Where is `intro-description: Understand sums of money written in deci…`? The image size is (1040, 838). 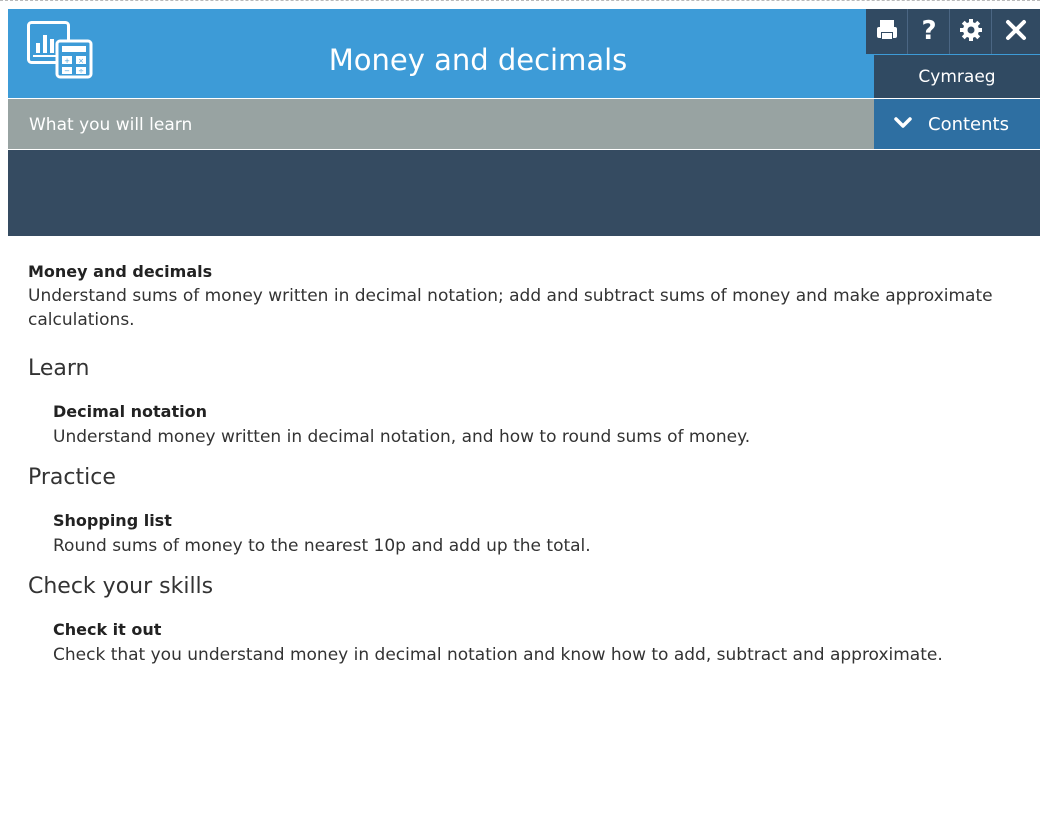
intro-description: Understand sums of money written in deci… is located at coordinates (510, 308).